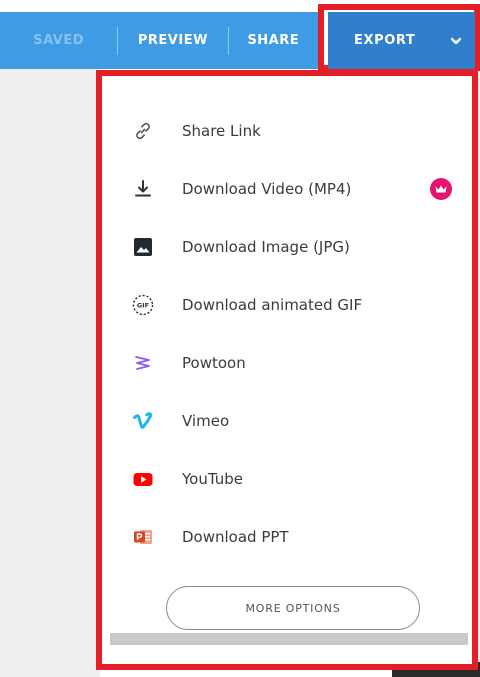  I want to click on menu-item-download-ppt: Download PPT, so click(289, 537).